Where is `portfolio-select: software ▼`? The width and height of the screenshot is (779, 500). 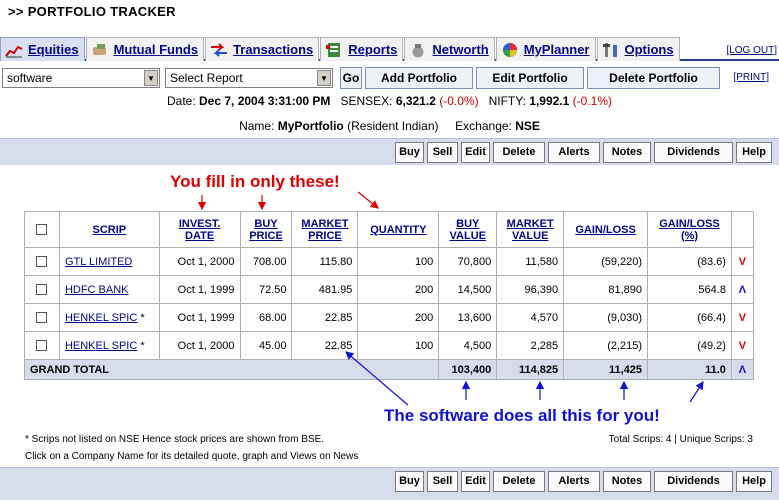
portfolio-select: software ▼ is located at coordinates (81, 78).